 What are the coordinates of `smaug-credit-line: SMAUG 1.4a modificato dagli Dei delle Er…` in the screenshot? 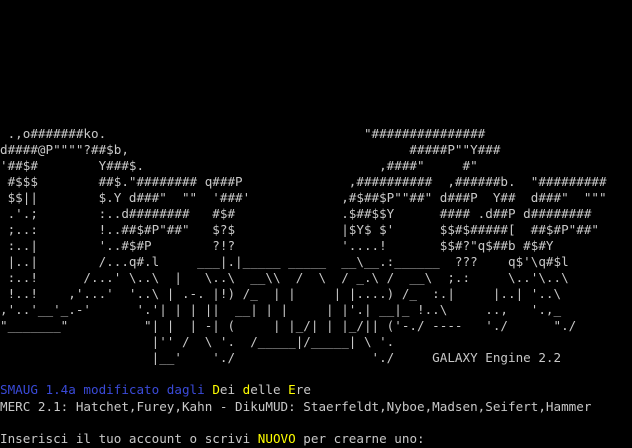 It's located at (155, 390).